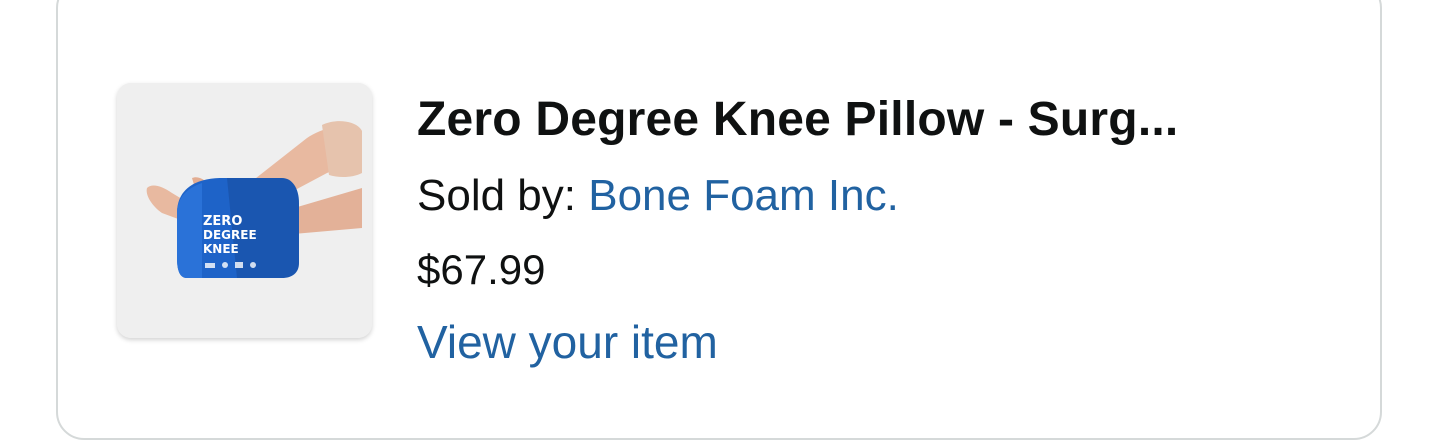  I want to click on sold-by-label: Sold by:, so click(503, 195).